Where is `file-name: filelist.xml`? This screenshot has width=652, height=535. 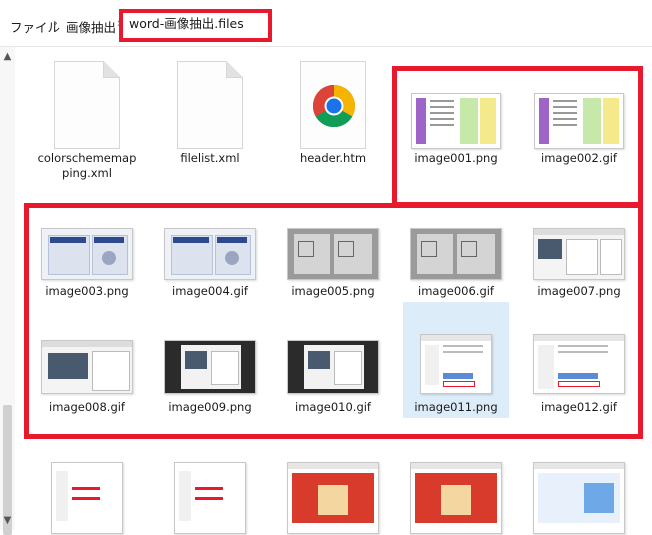
file-name: filelist.xml is located at coordinates (210, 158).